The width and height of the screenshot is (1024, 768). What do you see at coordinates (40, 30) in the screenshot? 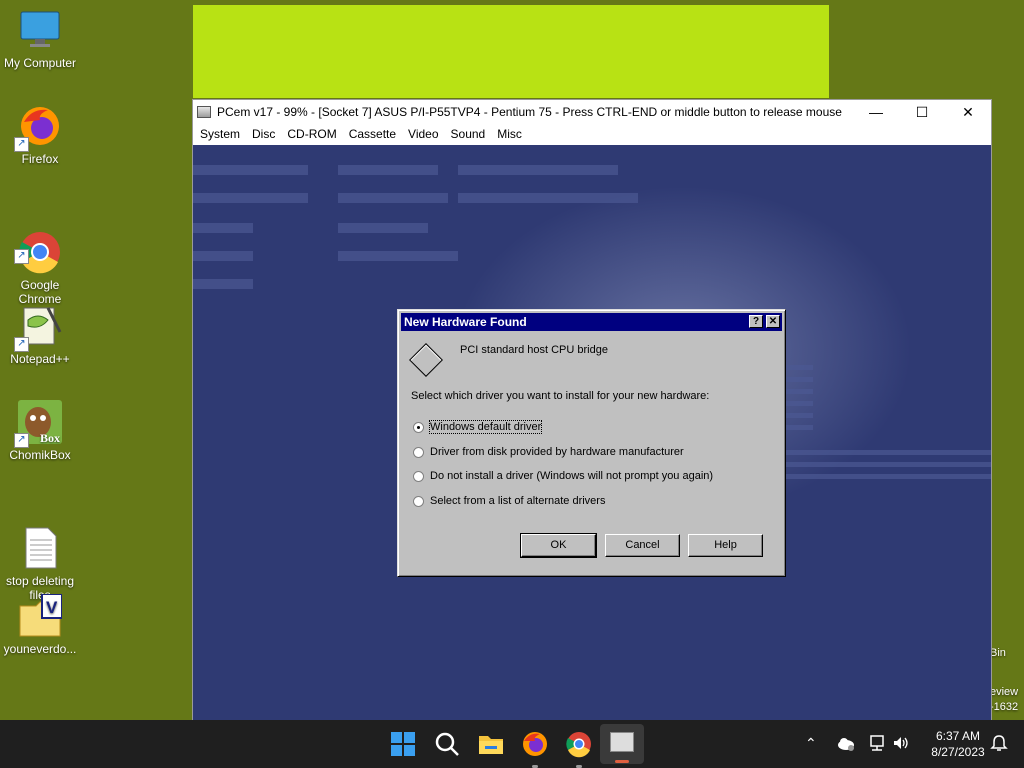
I see `monitor-icon` at bounding box center [40, 30].